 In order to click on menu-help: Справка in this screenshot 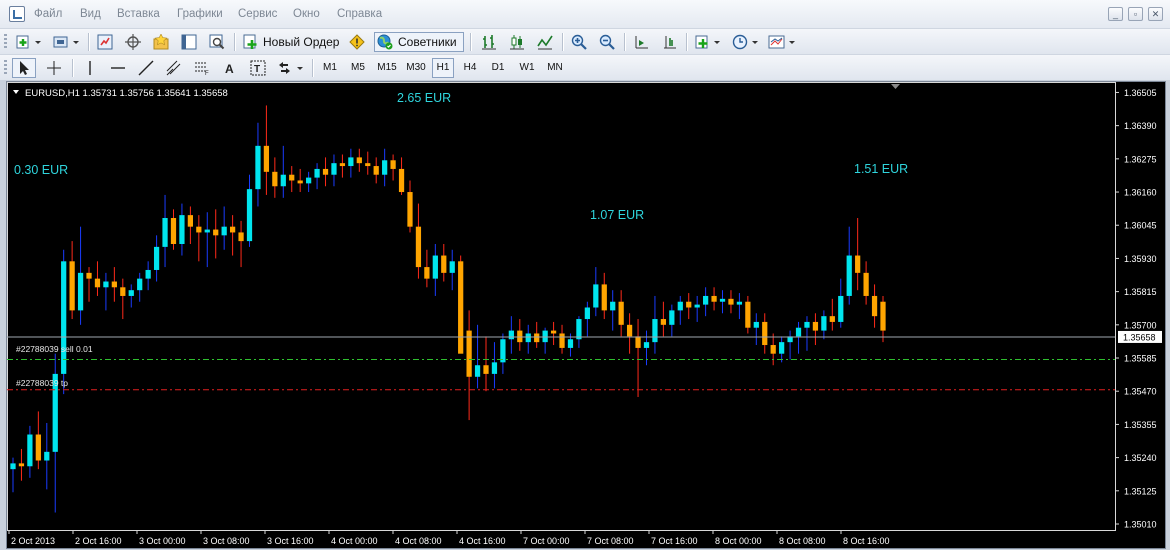, I will do `click(359, 14)`.